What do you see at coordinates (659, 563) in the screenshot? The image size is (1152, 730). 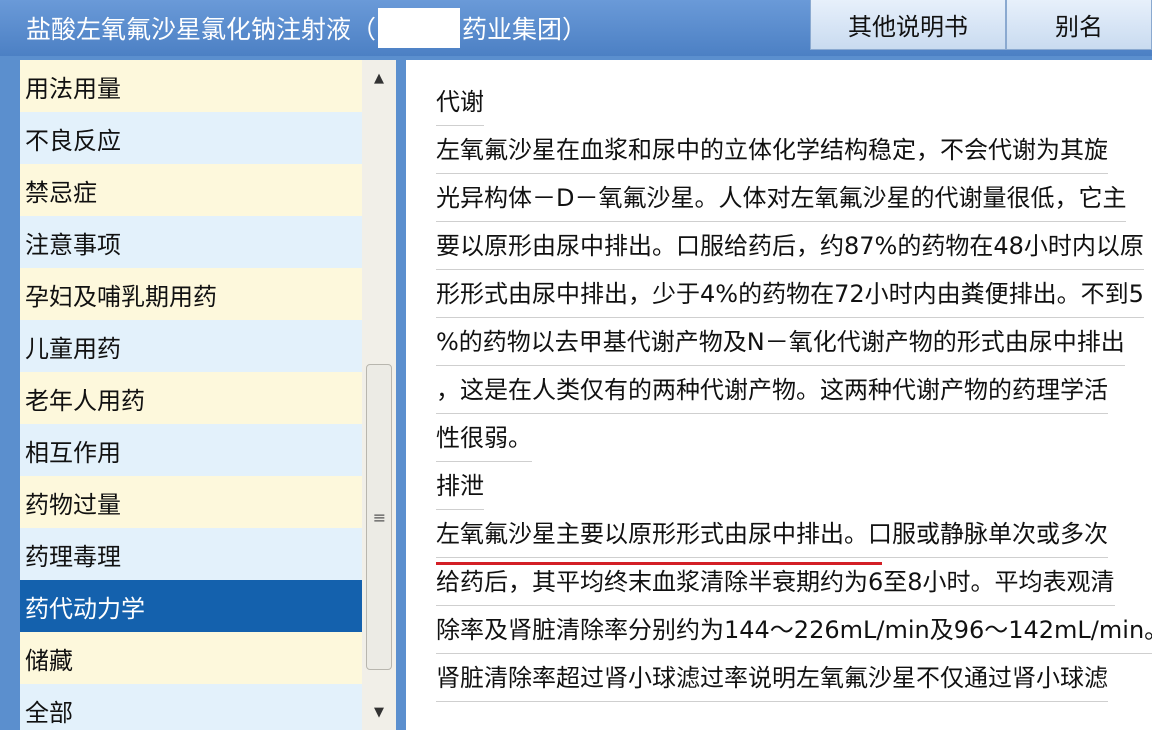 I see `highlight-underline` at bounding box center [659, 563].